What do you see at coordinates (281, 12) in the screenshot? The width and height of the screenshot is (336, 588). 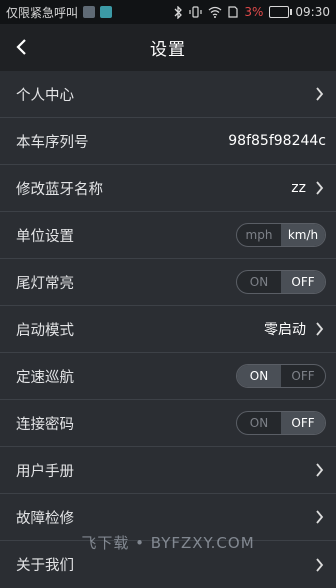 I see `battery-icon` at bounding box center [281, 12].